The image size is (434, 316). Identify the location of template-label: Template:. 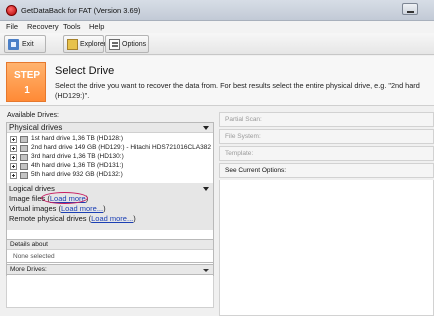
(239, 153).